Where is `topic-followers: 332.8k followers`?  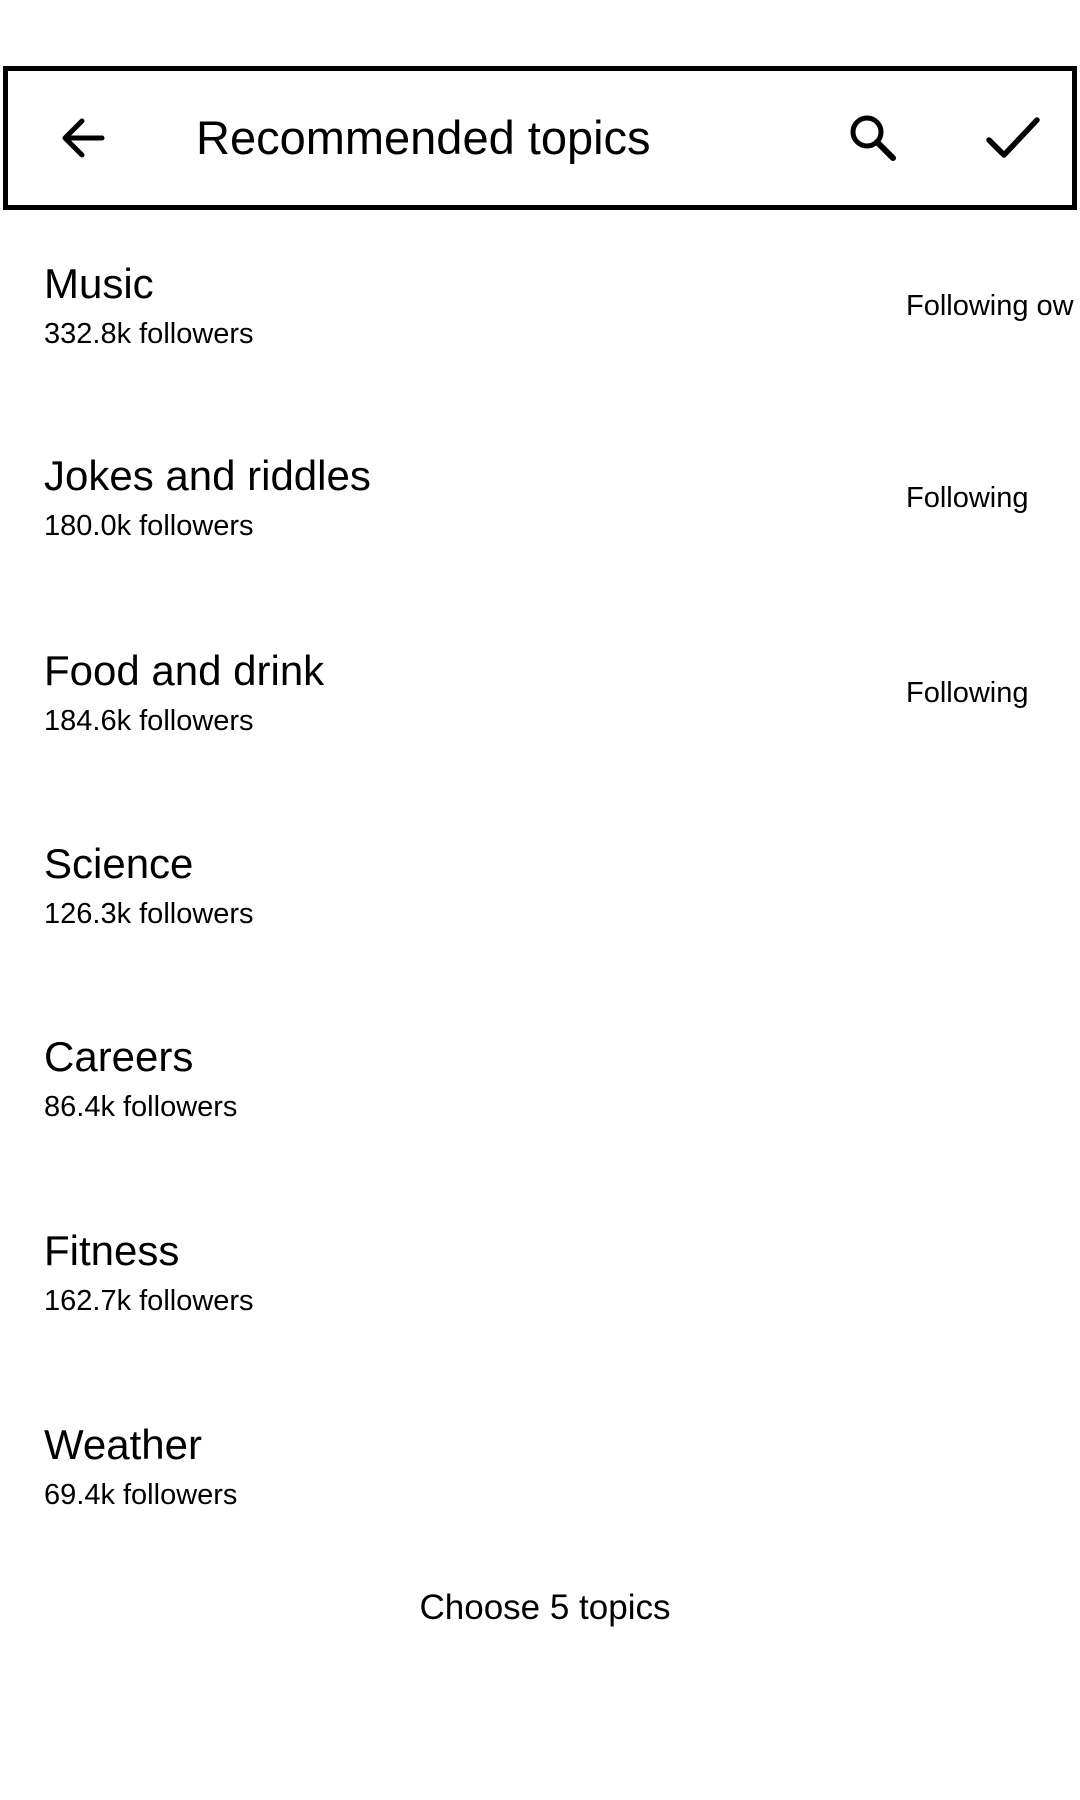
topic-followers: 332.8k followers is located at coordinates (149, 334).